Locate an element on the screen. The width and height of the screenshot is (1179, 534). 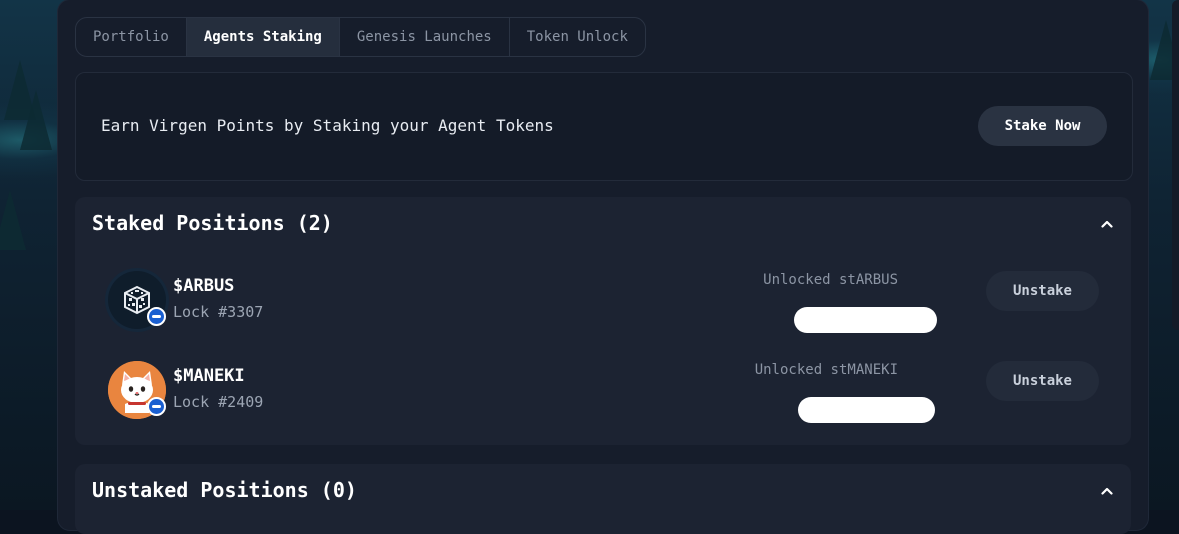
unlocked-label: Unlocked stARBUS is located at coordinates (830, 280).